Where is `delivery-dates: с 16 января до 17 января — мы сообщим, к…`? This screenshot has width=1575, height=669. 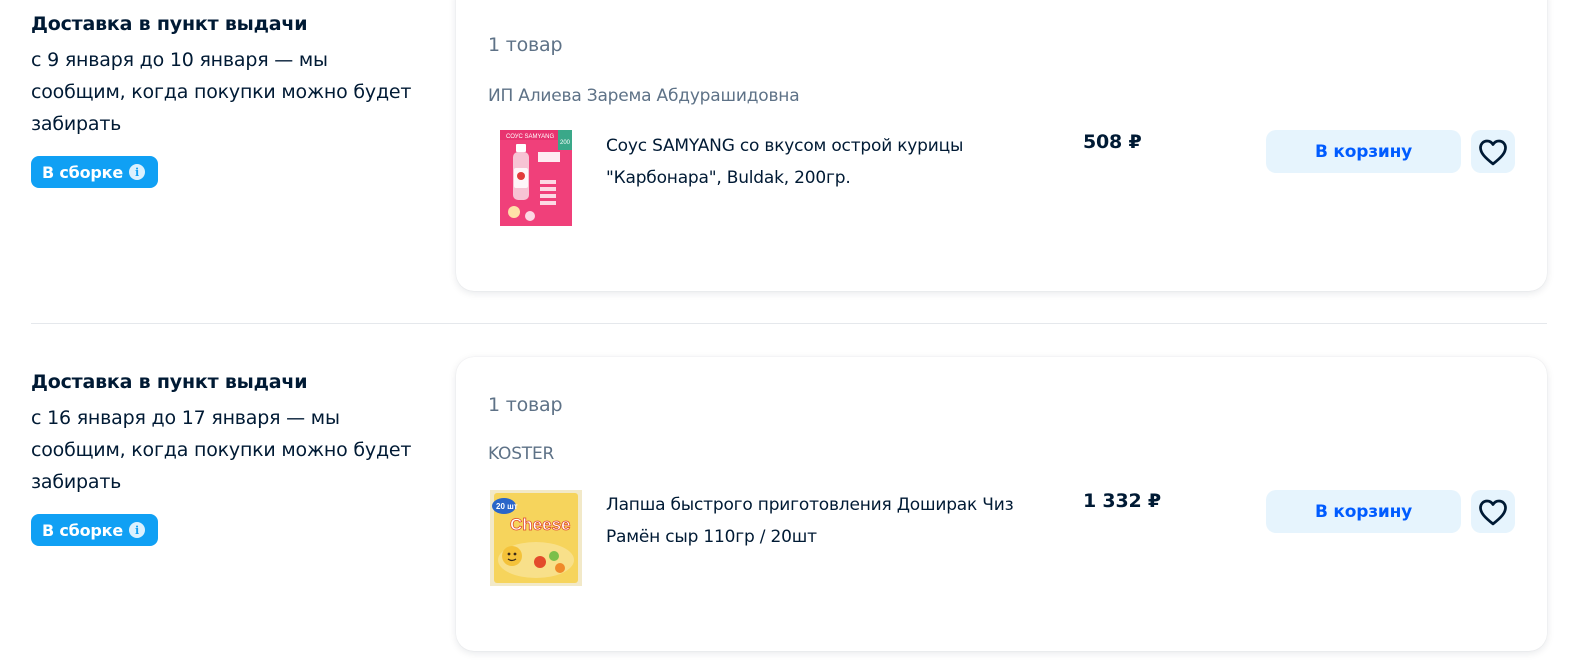 delivery-dates: с 16 января до 17 января — мы сообщим, к… is located at coordinates (221, 450).